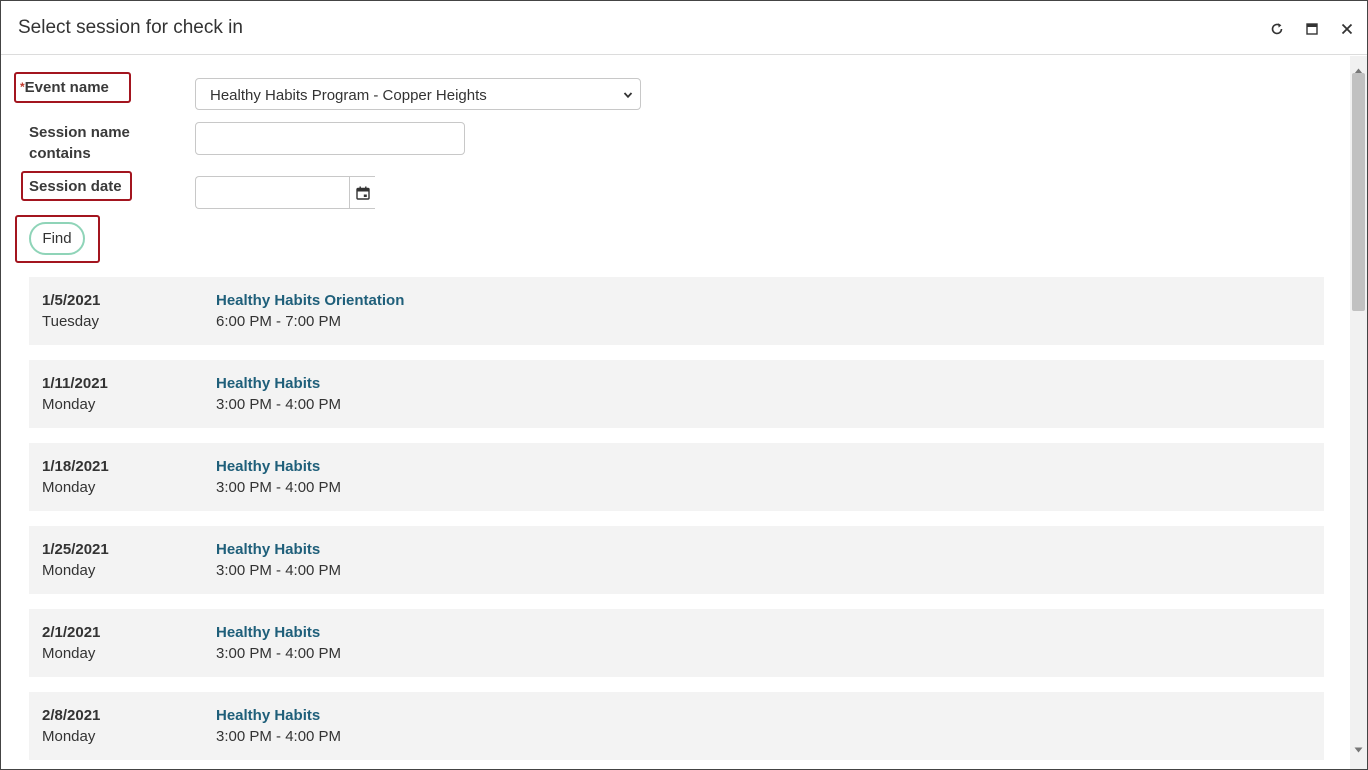  What do you see at coordinates (71, 715) in the screenshot?
I see `session-date: 2/8/2021` at bounding box center [71, 715].